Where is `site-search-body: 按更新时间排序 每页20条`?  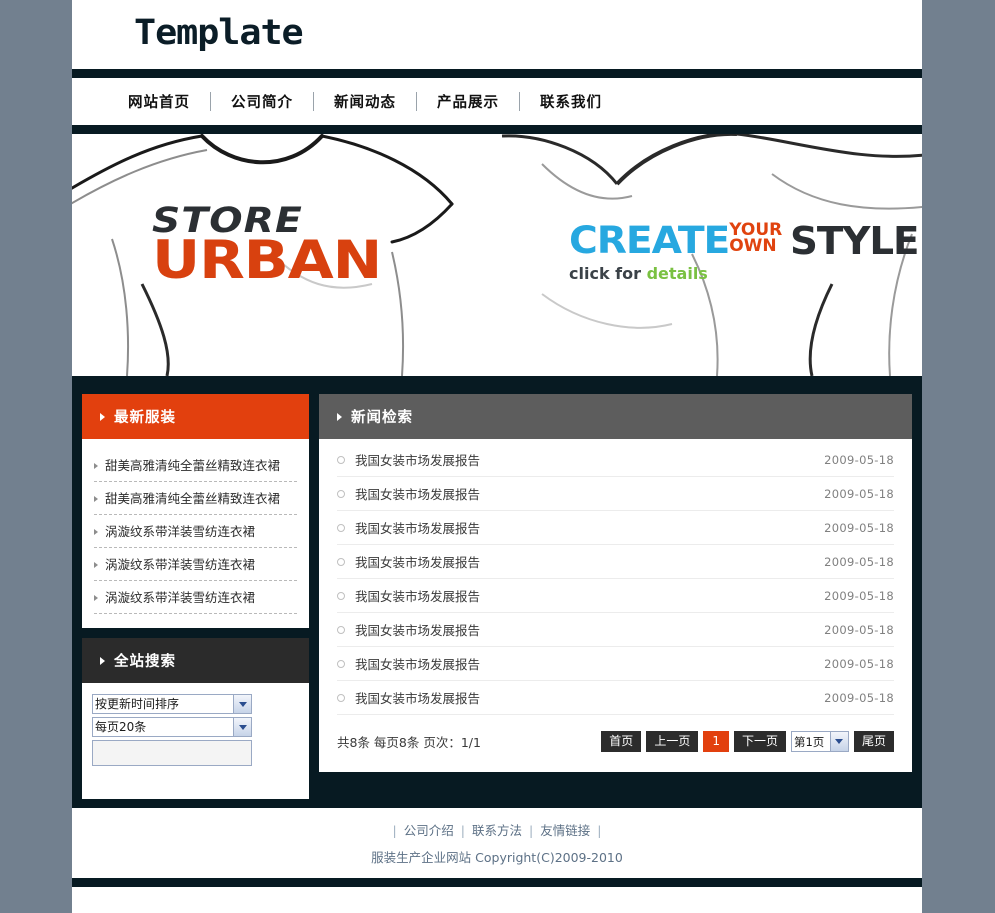 site-search-body: 按更新时间排序 每页20条 is located at coordinates (195, 741).